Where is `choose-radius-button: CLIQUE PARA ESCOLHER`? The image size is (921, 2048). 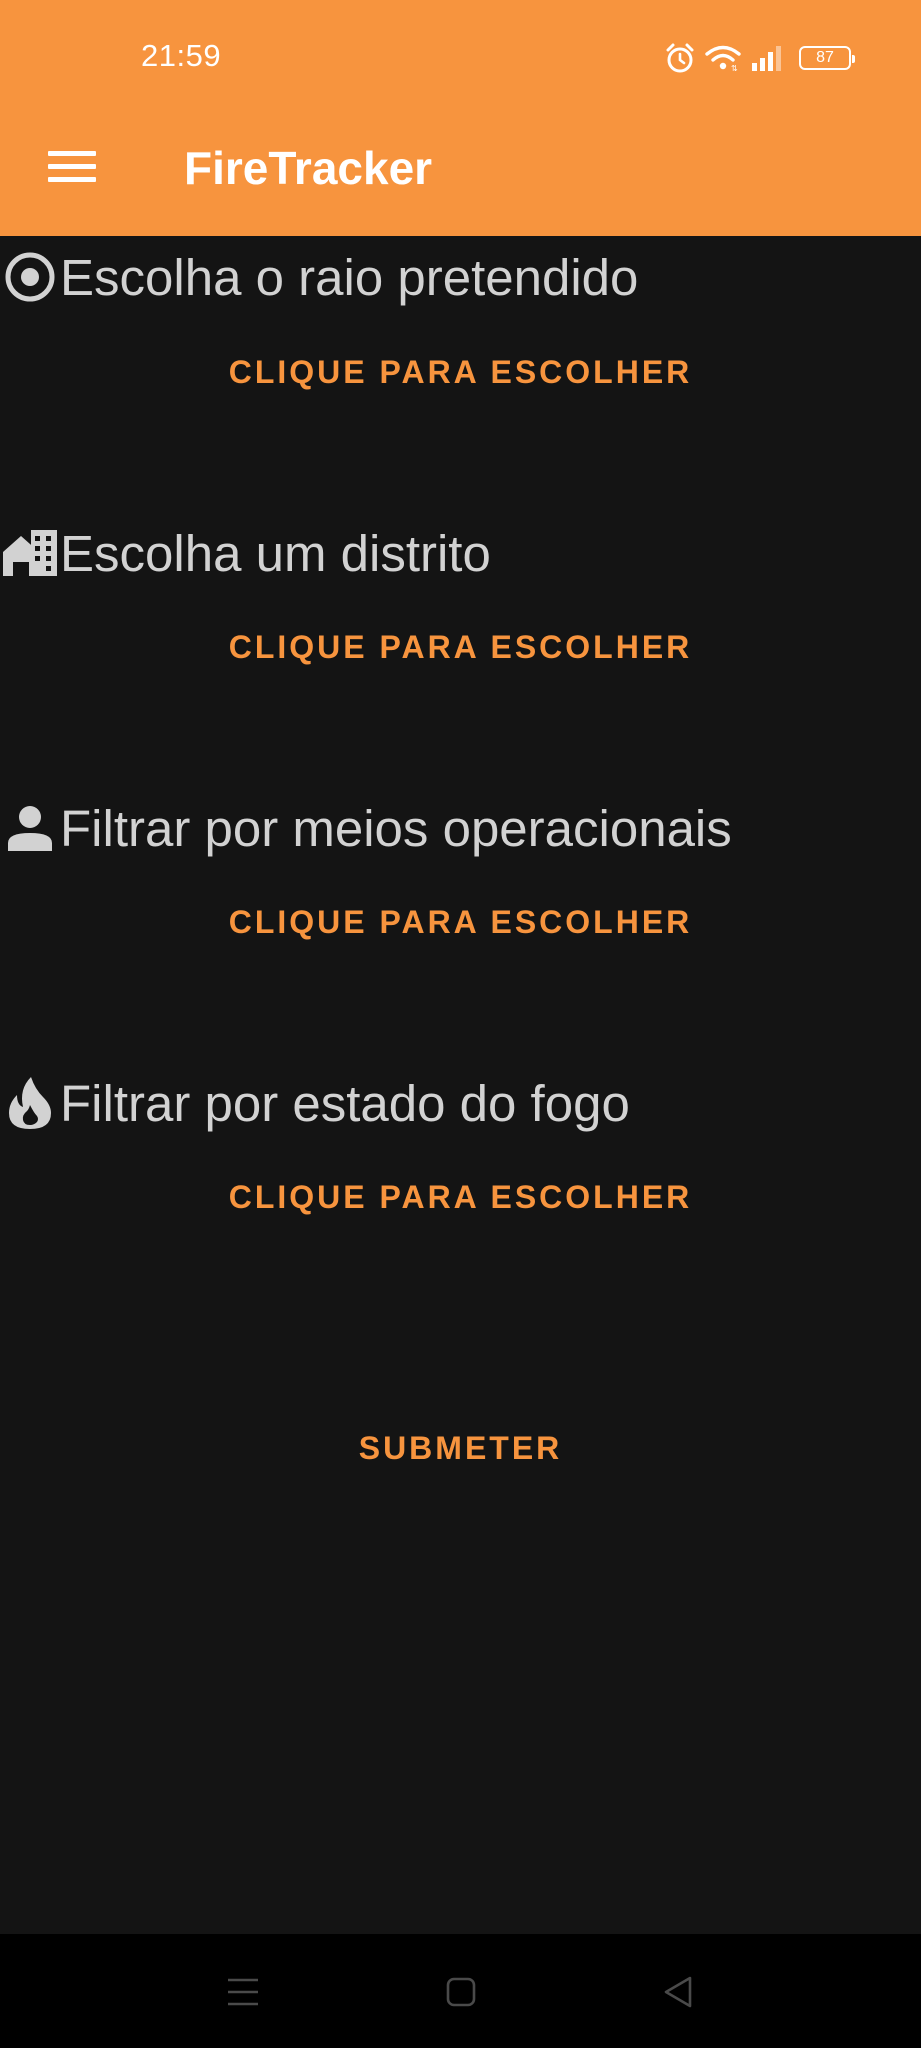 choose-radius-button: CLIQUE PARA ESCOLHER is located at coordinates (460, 372).